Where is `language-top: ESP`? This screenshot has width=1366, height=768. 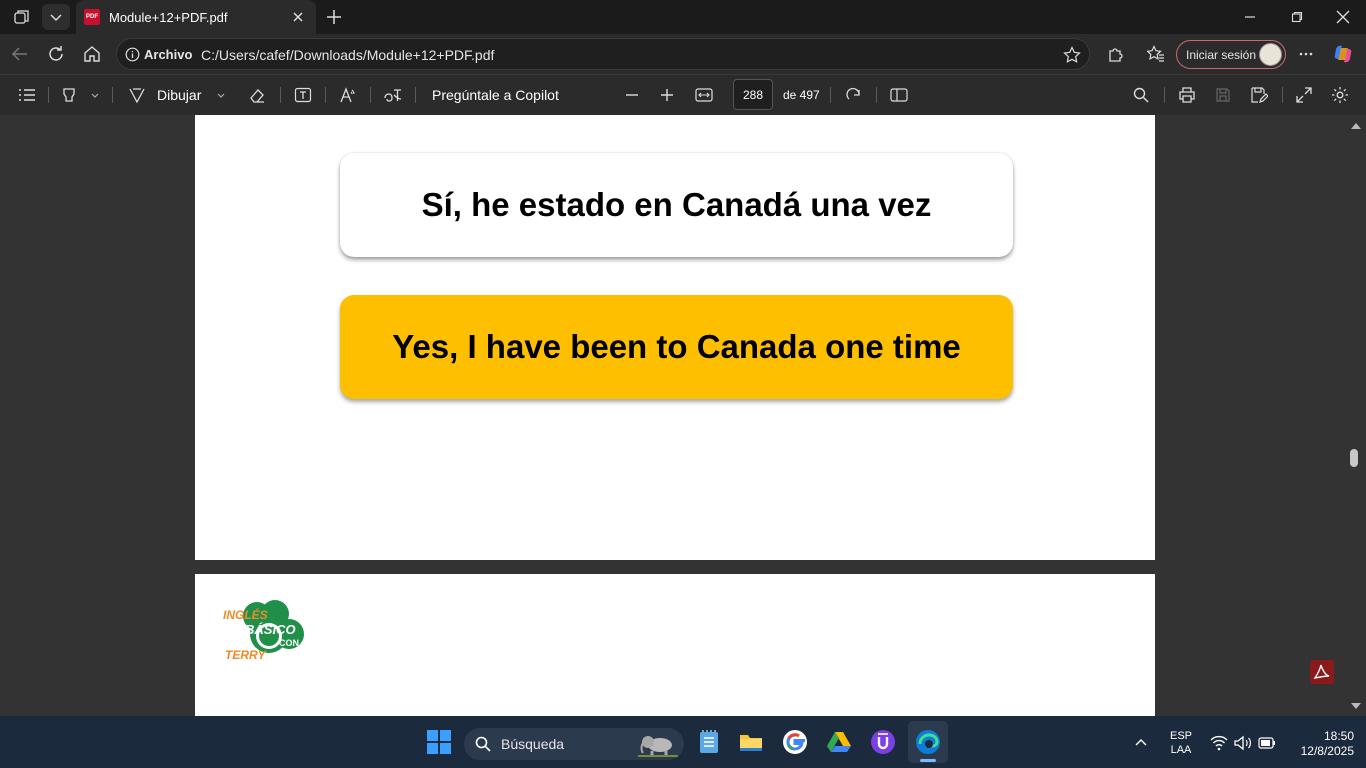 language-top: ESP is located at coordinates (1180, 736).